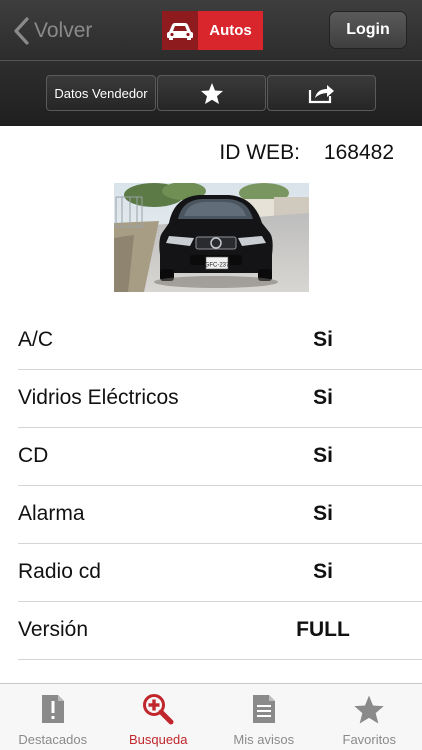 Image resolution: width=422 pixels, height=750 pixels. I want to click on share-icon, so click(321, 94).